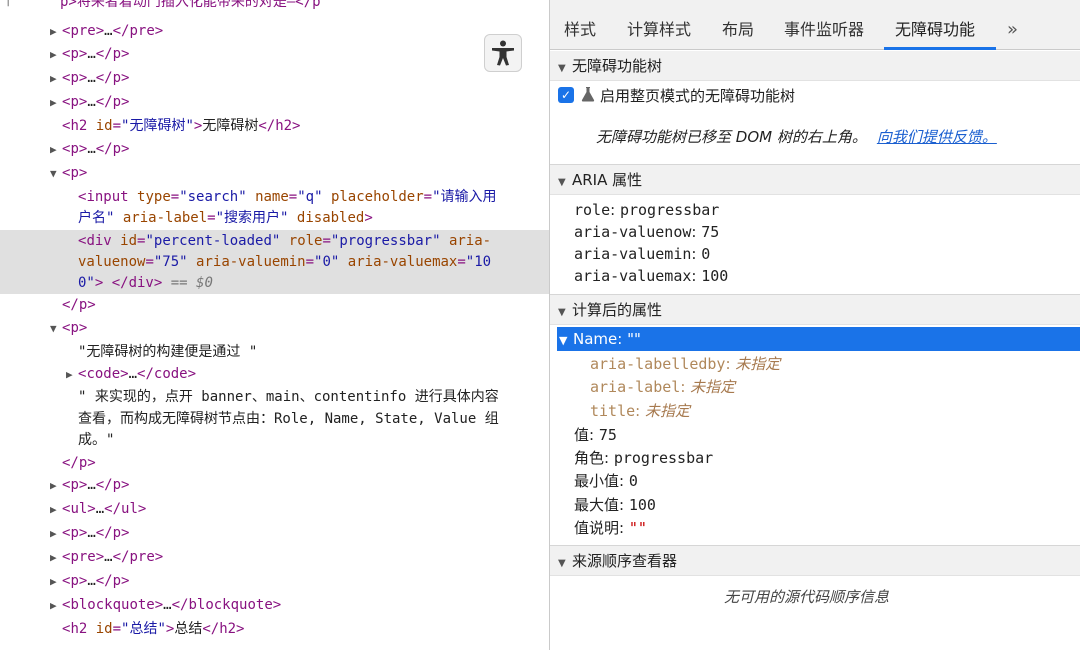  What do you see at coordinates (642, 254) in the screenshot?
I see `aria-prop-valuemin: aria-valuemin: 0` at bounding box center [642, 254].